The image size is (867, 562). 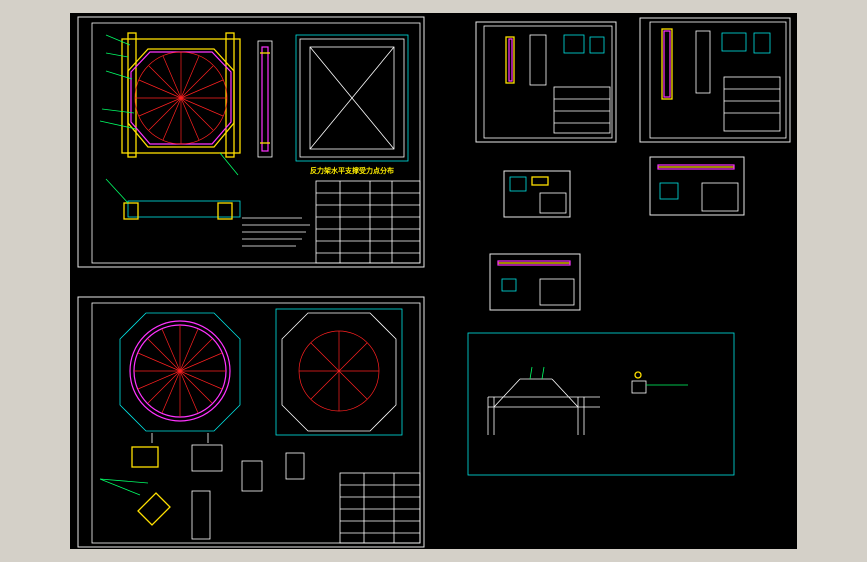 I want to click on bracket-sheet-border, so click(x=601, y=404).